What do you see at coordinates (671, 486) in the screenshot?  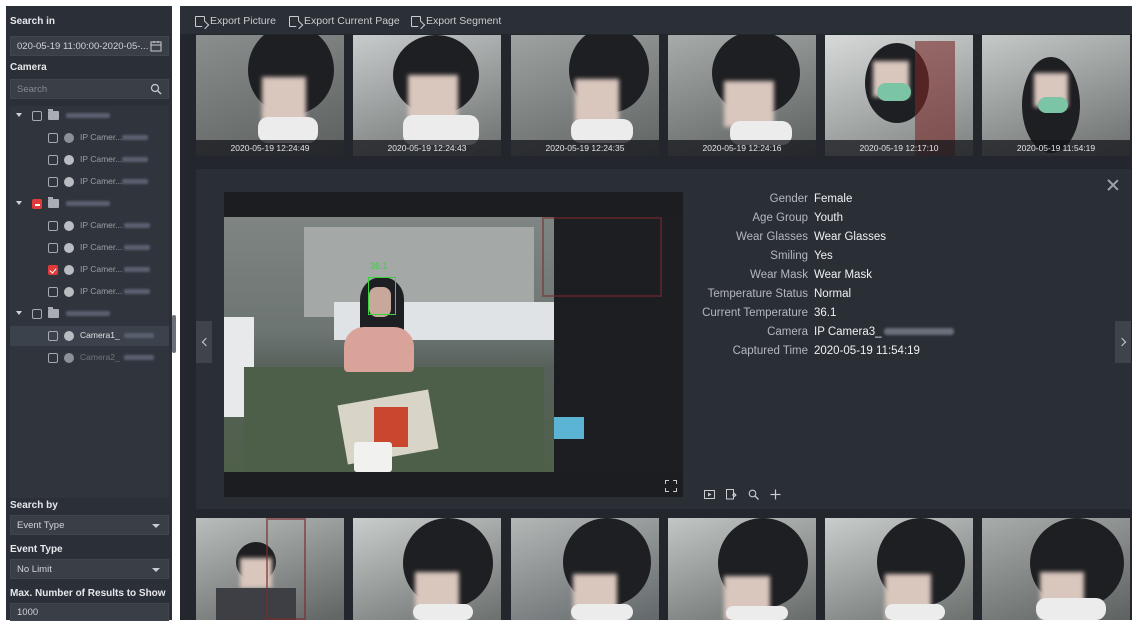 I see `fullscreen-icon` at bounding box center [671, 486].